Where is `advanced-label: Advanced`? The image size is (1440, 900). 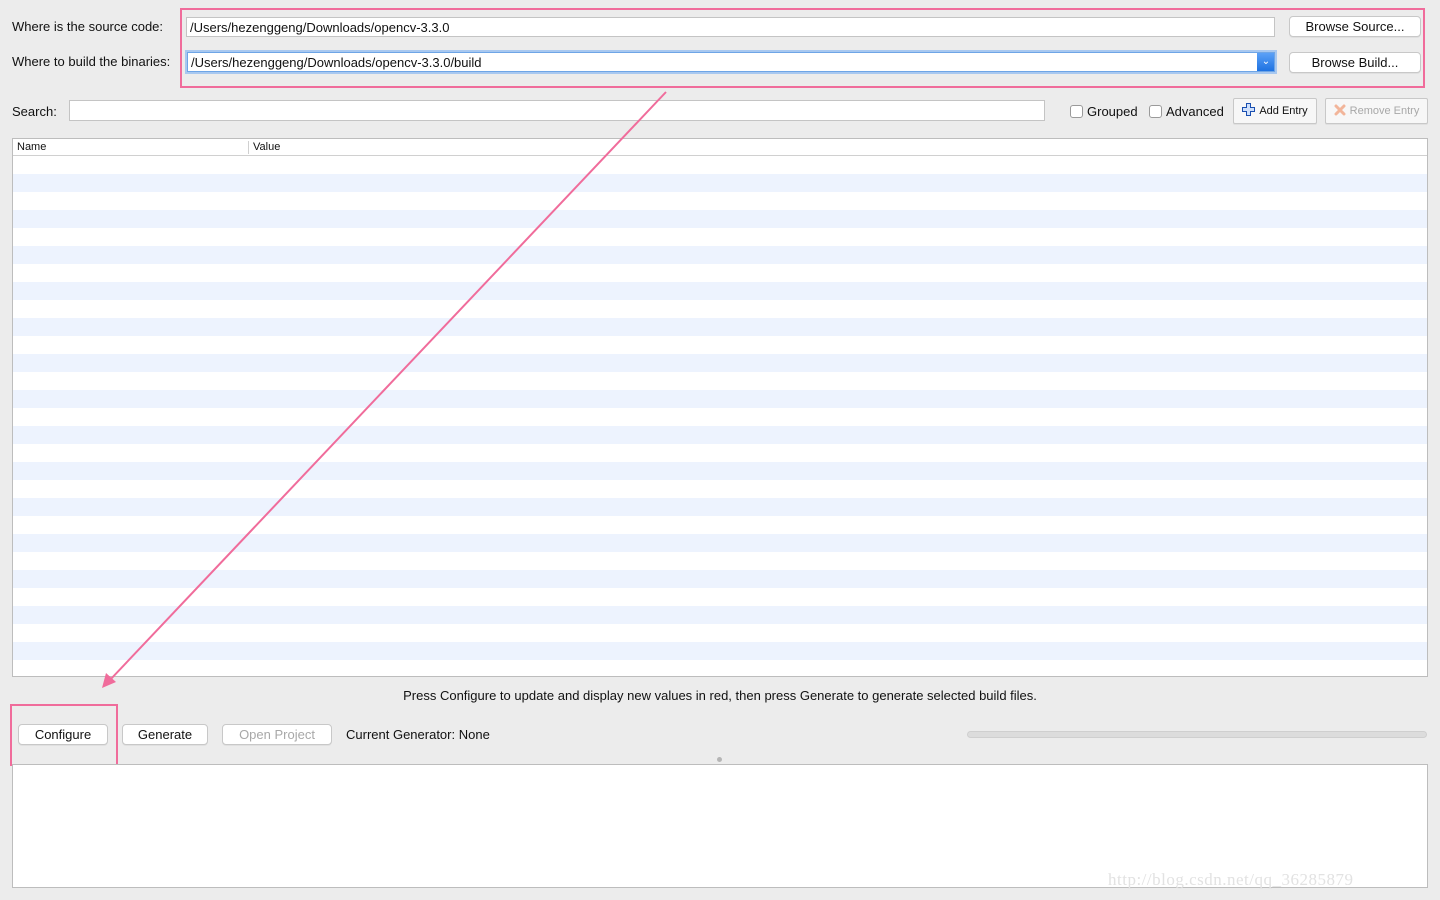 advanced-label: Advanced is located at coordinates (1195, 111).